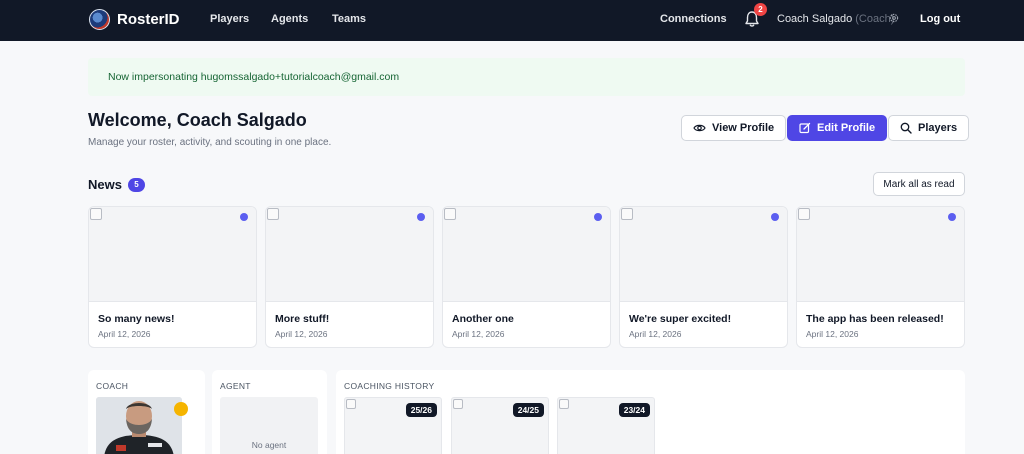  I want to click on season-badge: 25/26, so click(421, 410).